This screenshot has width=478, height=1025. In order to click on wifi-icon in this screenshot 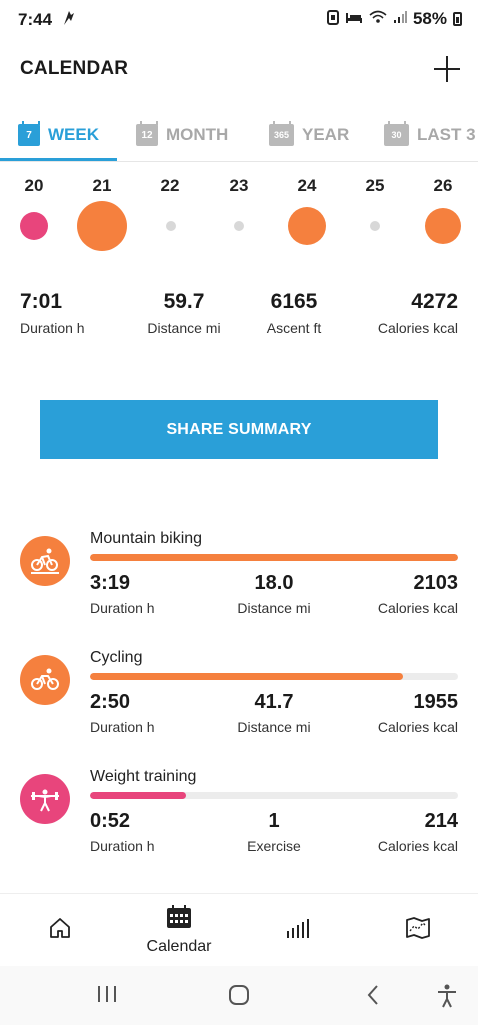, I will do `click(378, 19)`.